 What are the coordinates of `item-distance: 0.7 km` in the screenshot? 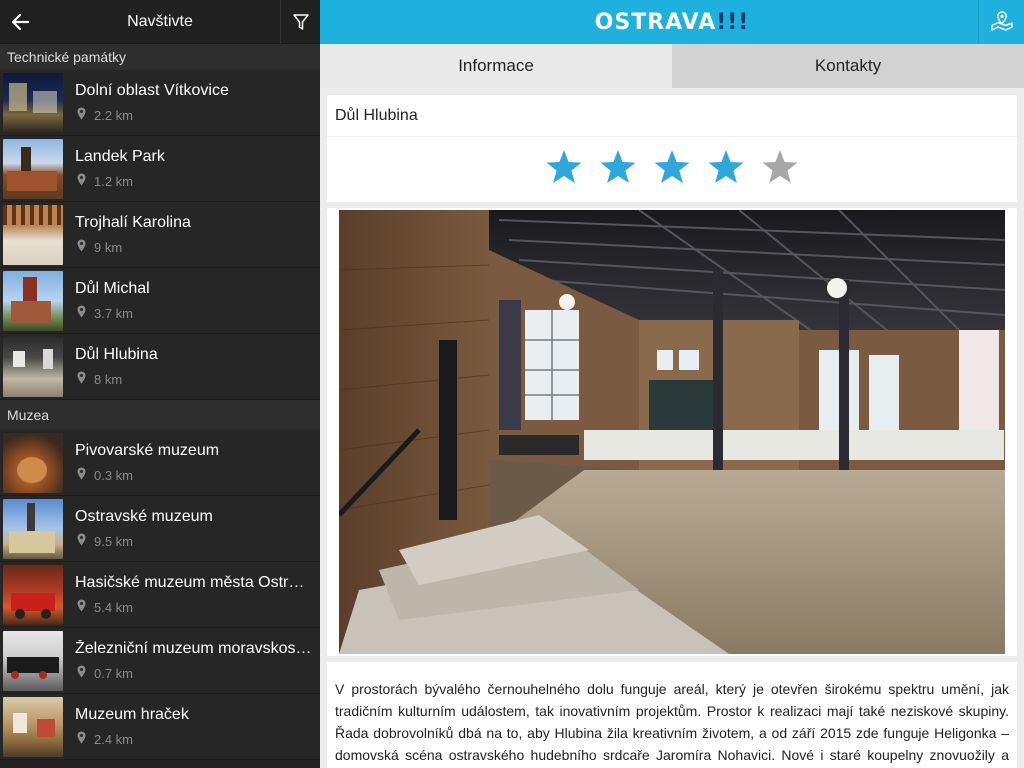 It's located at (114, 673).